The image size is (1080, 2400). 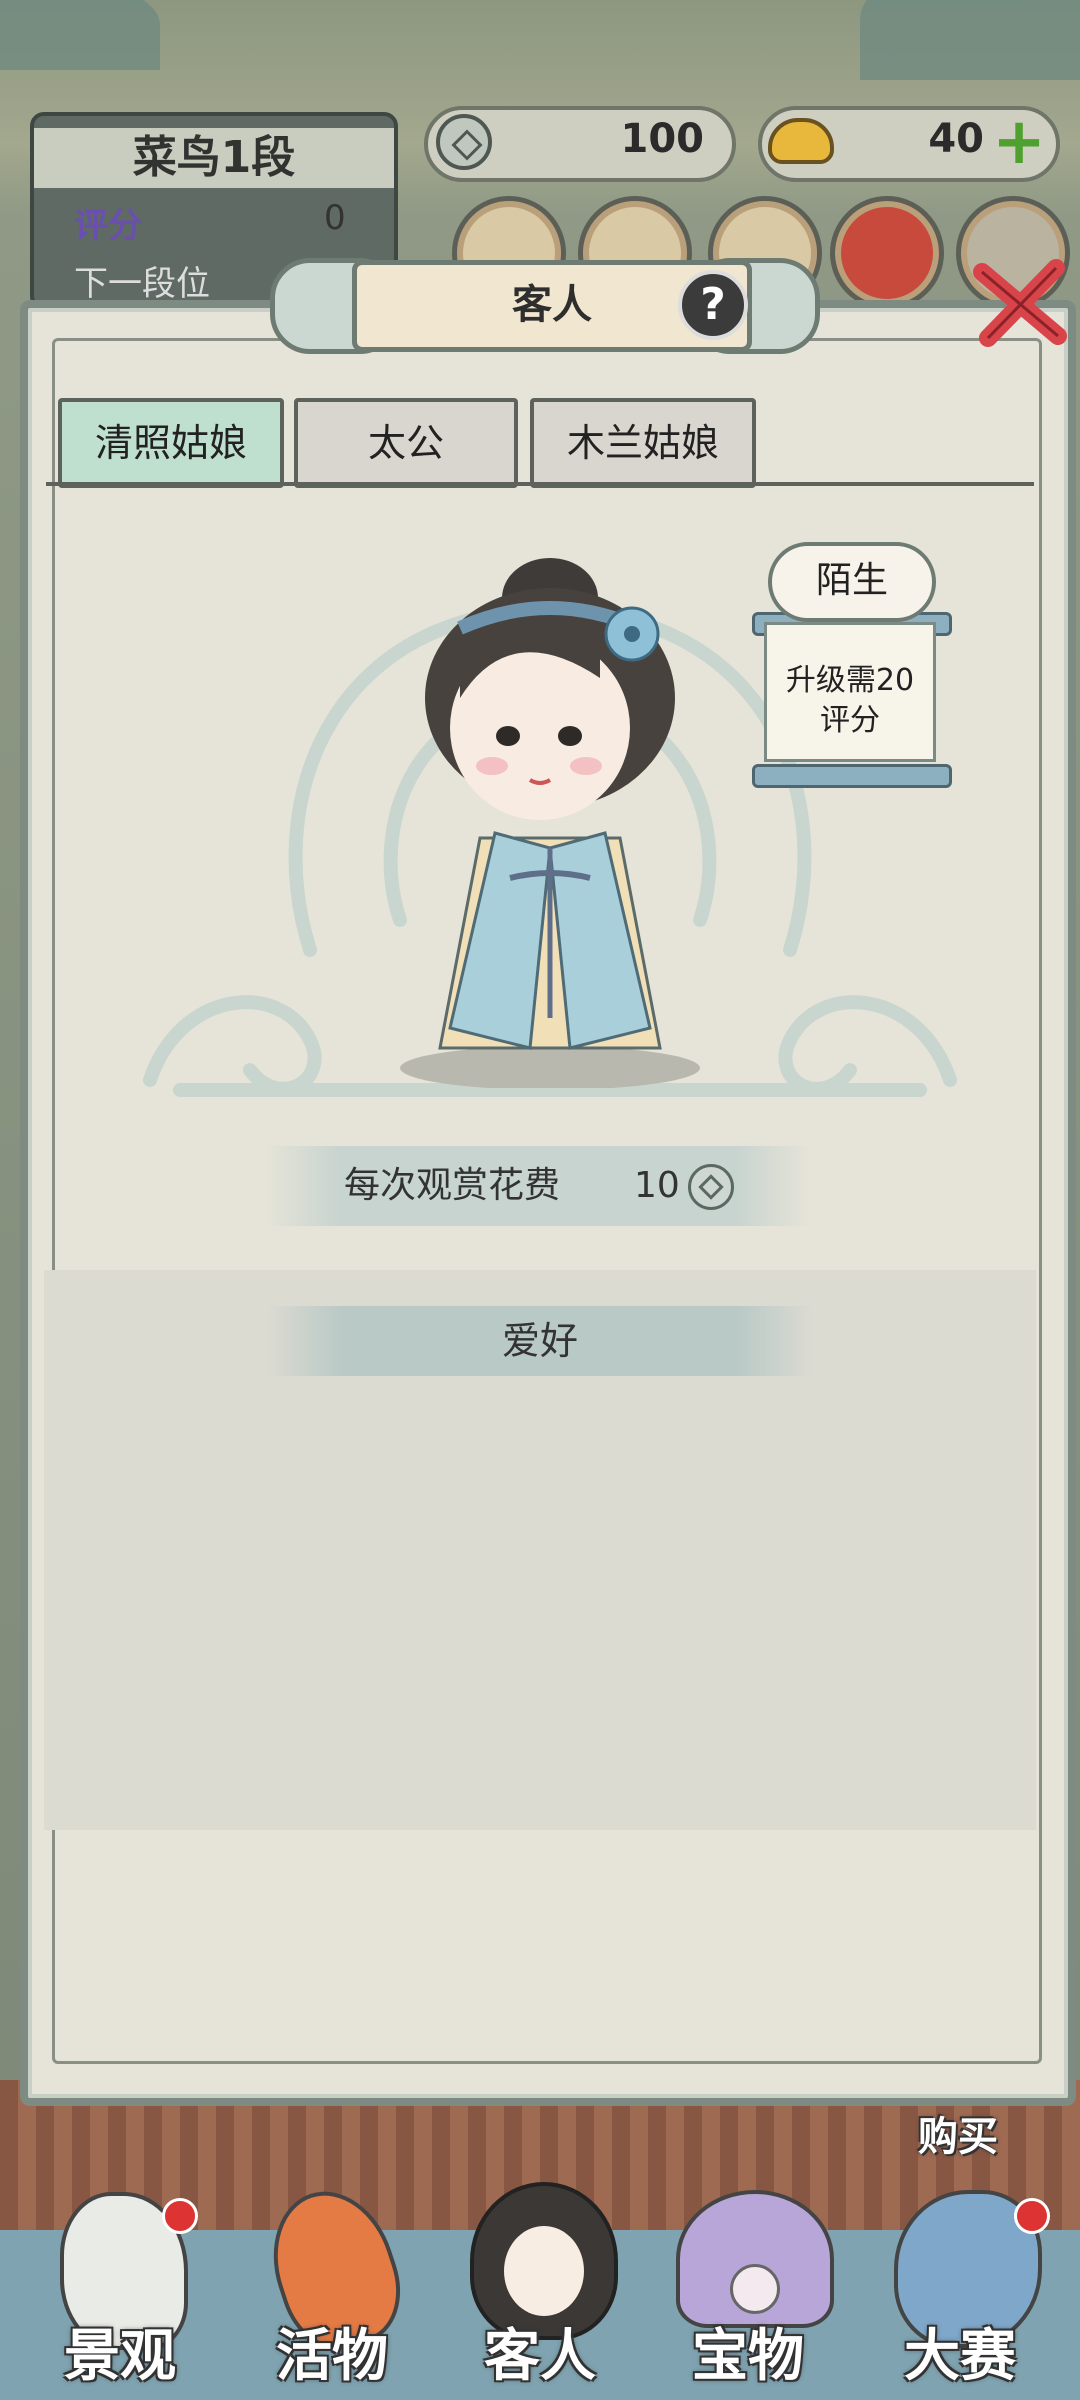 What do you see at coordinates (142, 284) in the screenshot?
I see `next-rank-label: 下一段位` at bounding box center [142, 284].